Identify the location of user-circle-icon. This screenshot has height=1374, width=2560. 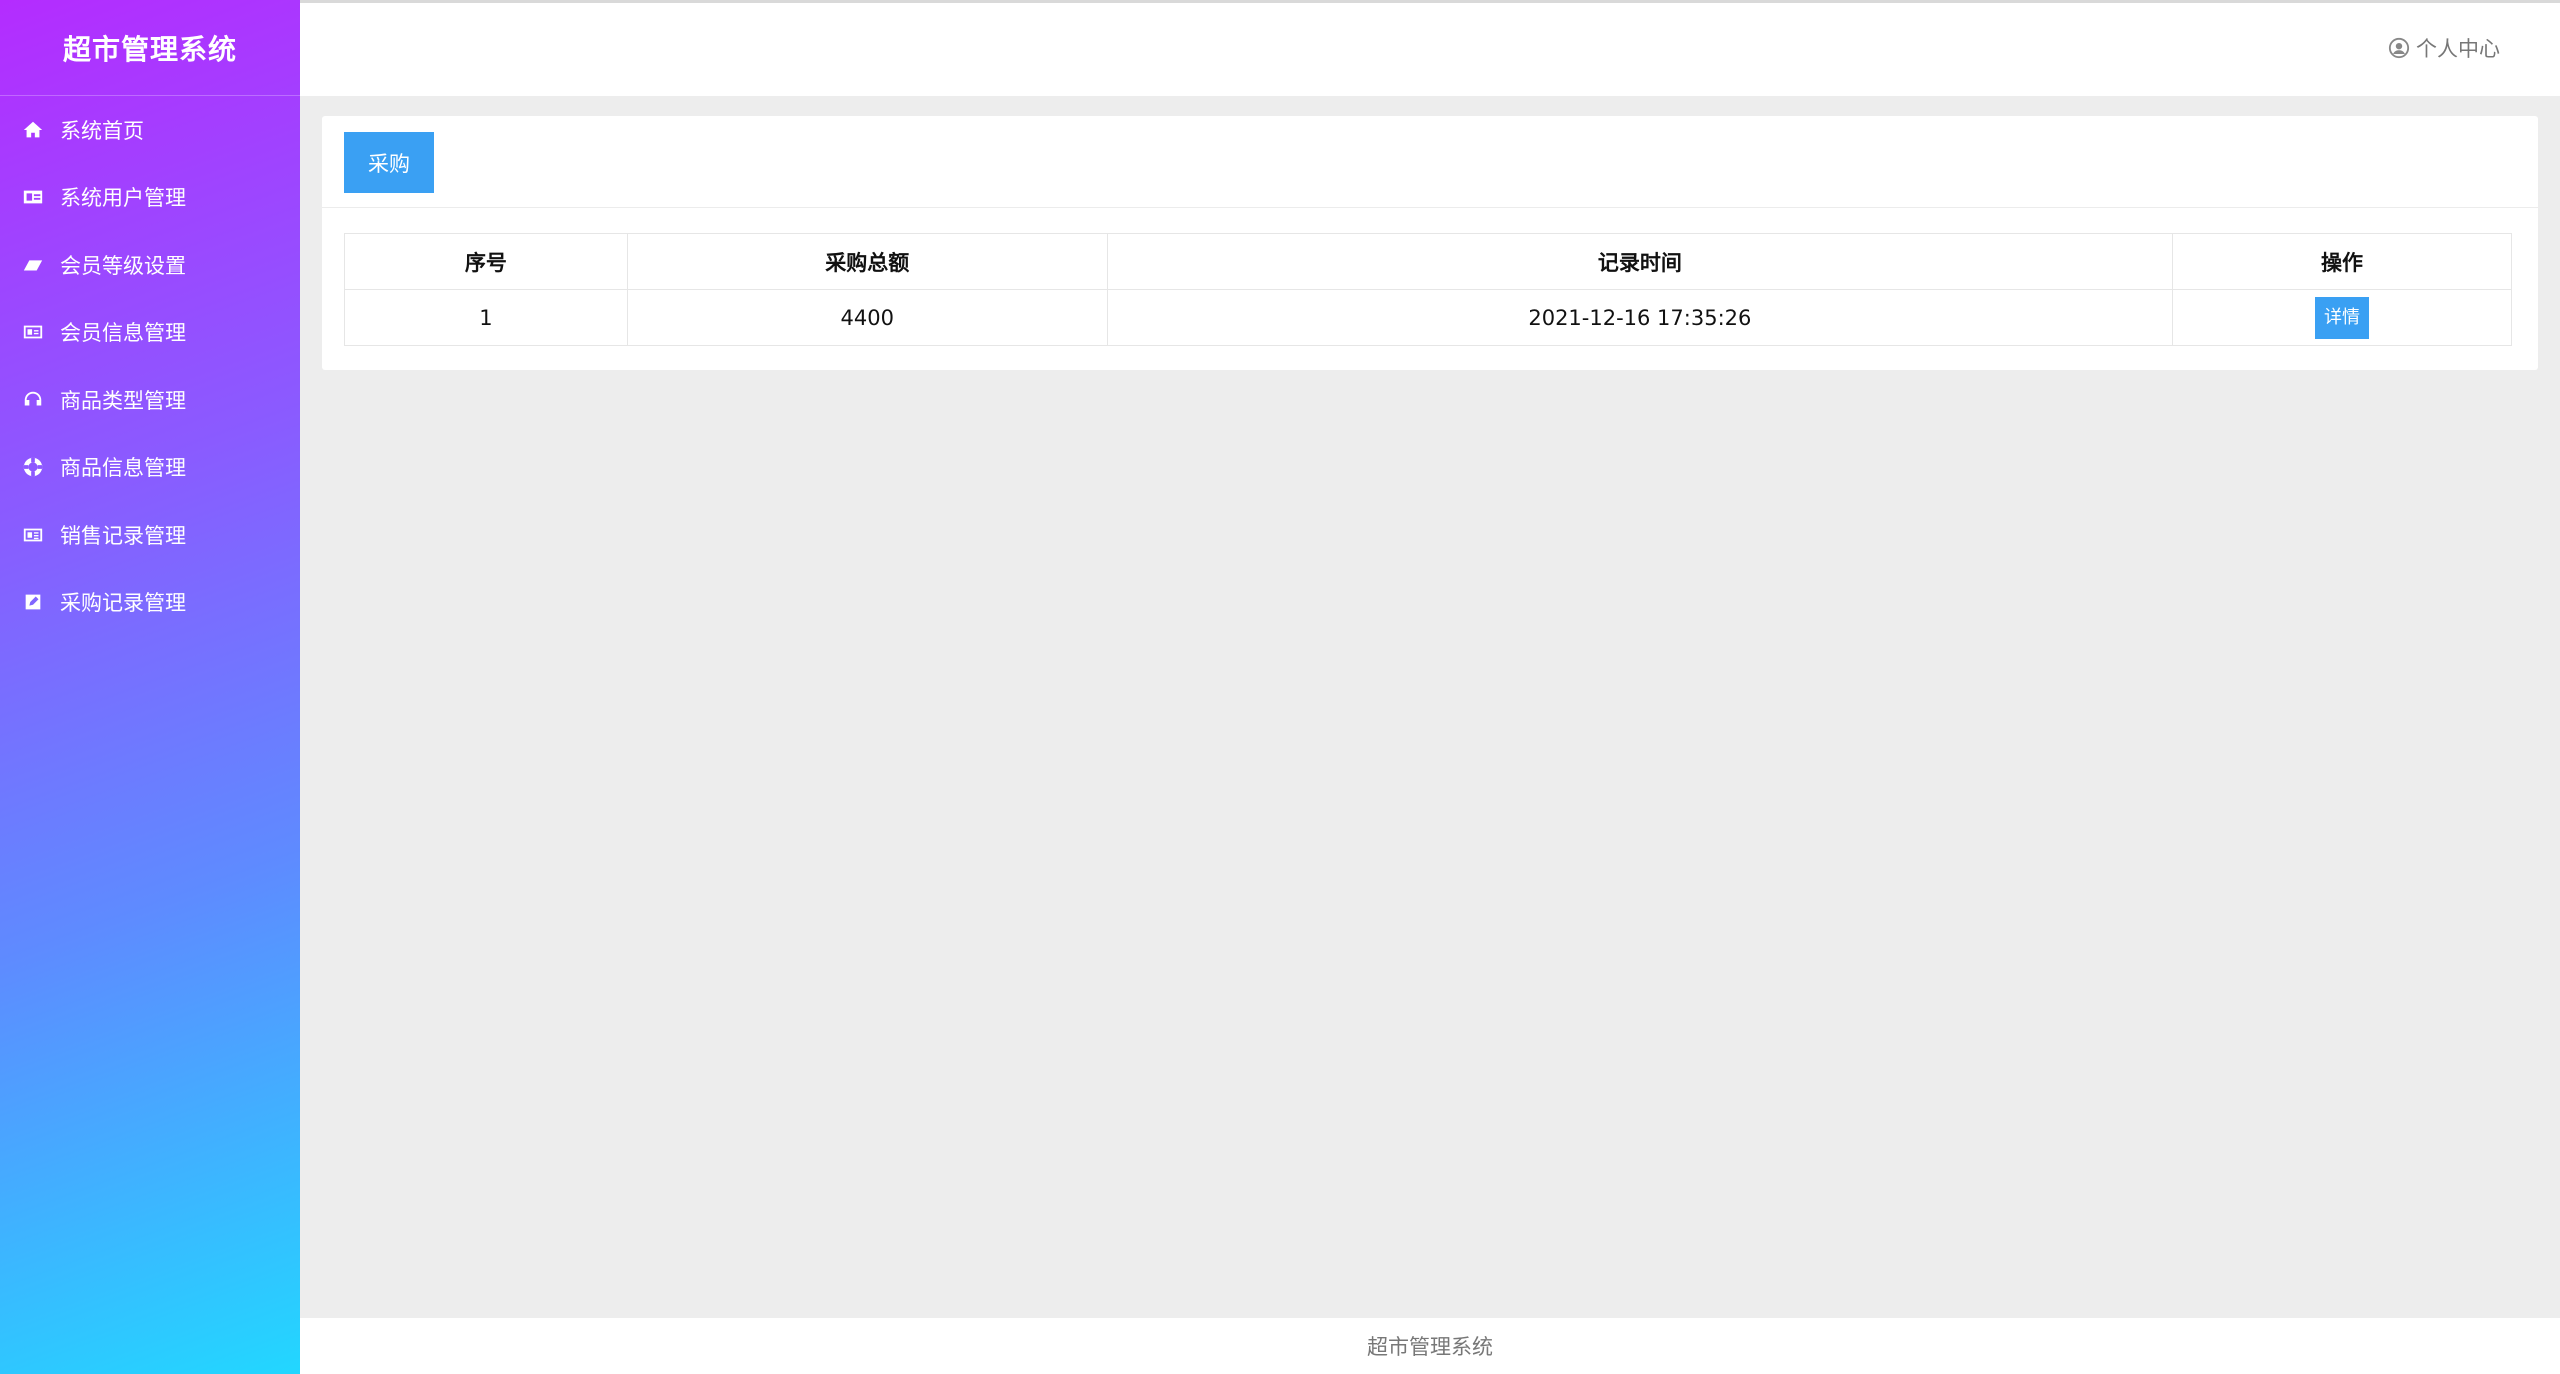
(2399, 48).